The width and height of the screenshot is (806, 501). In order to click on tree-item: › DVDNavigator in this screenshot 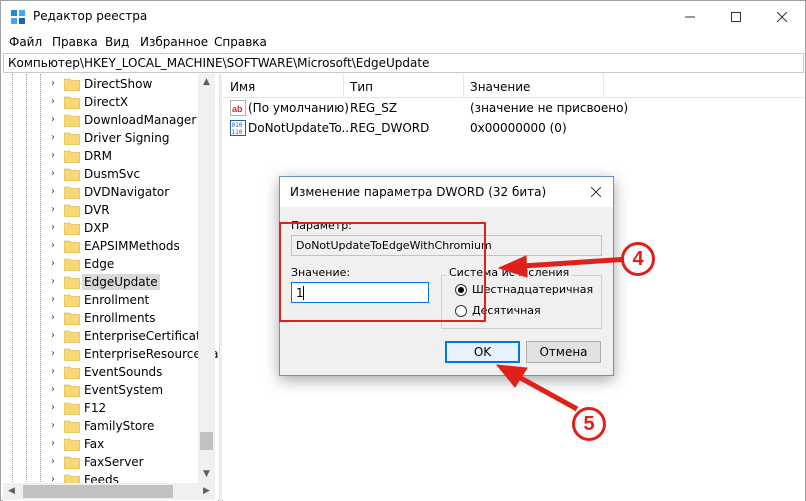, I will do `click(103, 192)`.